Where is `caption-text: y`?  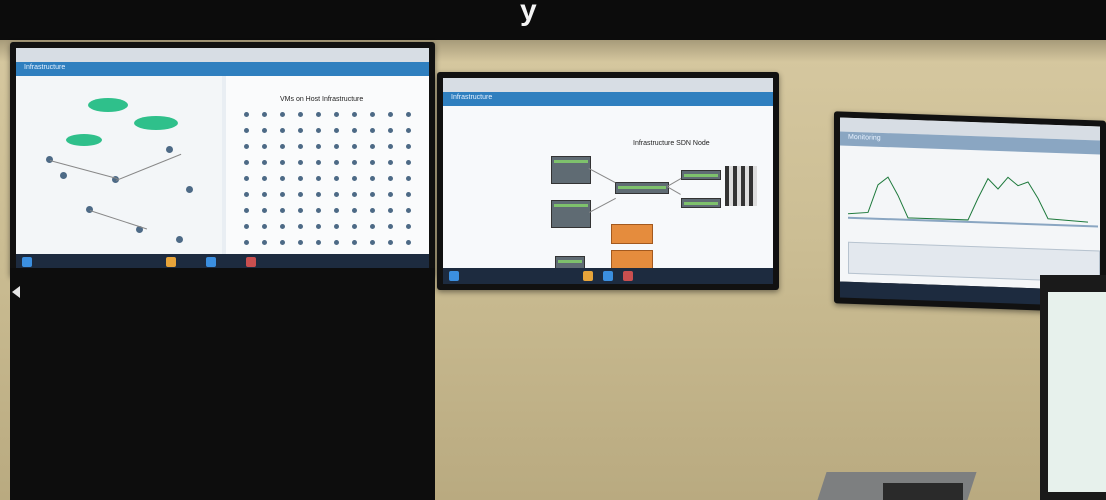 caption-text: y is located at coordinates (529, 13).